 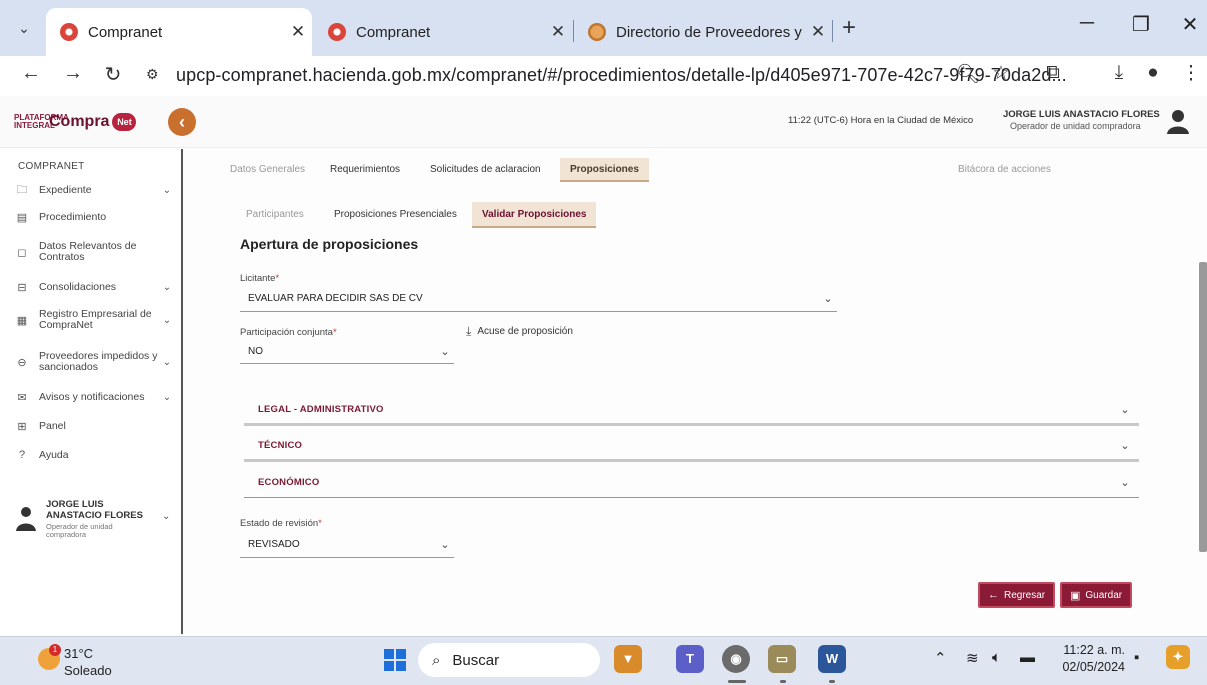 What do you see at coordinates (94, 398) in the screenshot?
I see `sidebar-item-avisos: ✉ Avisos y notificaciones ⌄` at bounding box center [94, 398].